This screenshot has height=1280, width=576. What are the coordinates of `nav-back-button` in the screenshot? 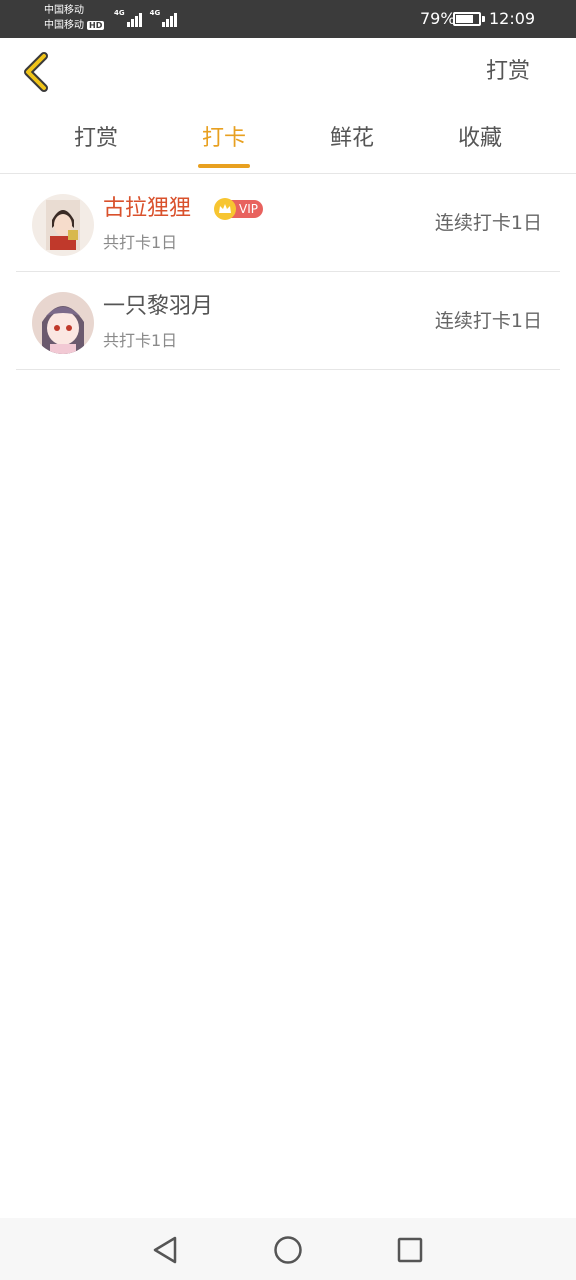 It's located at (165, 1250).